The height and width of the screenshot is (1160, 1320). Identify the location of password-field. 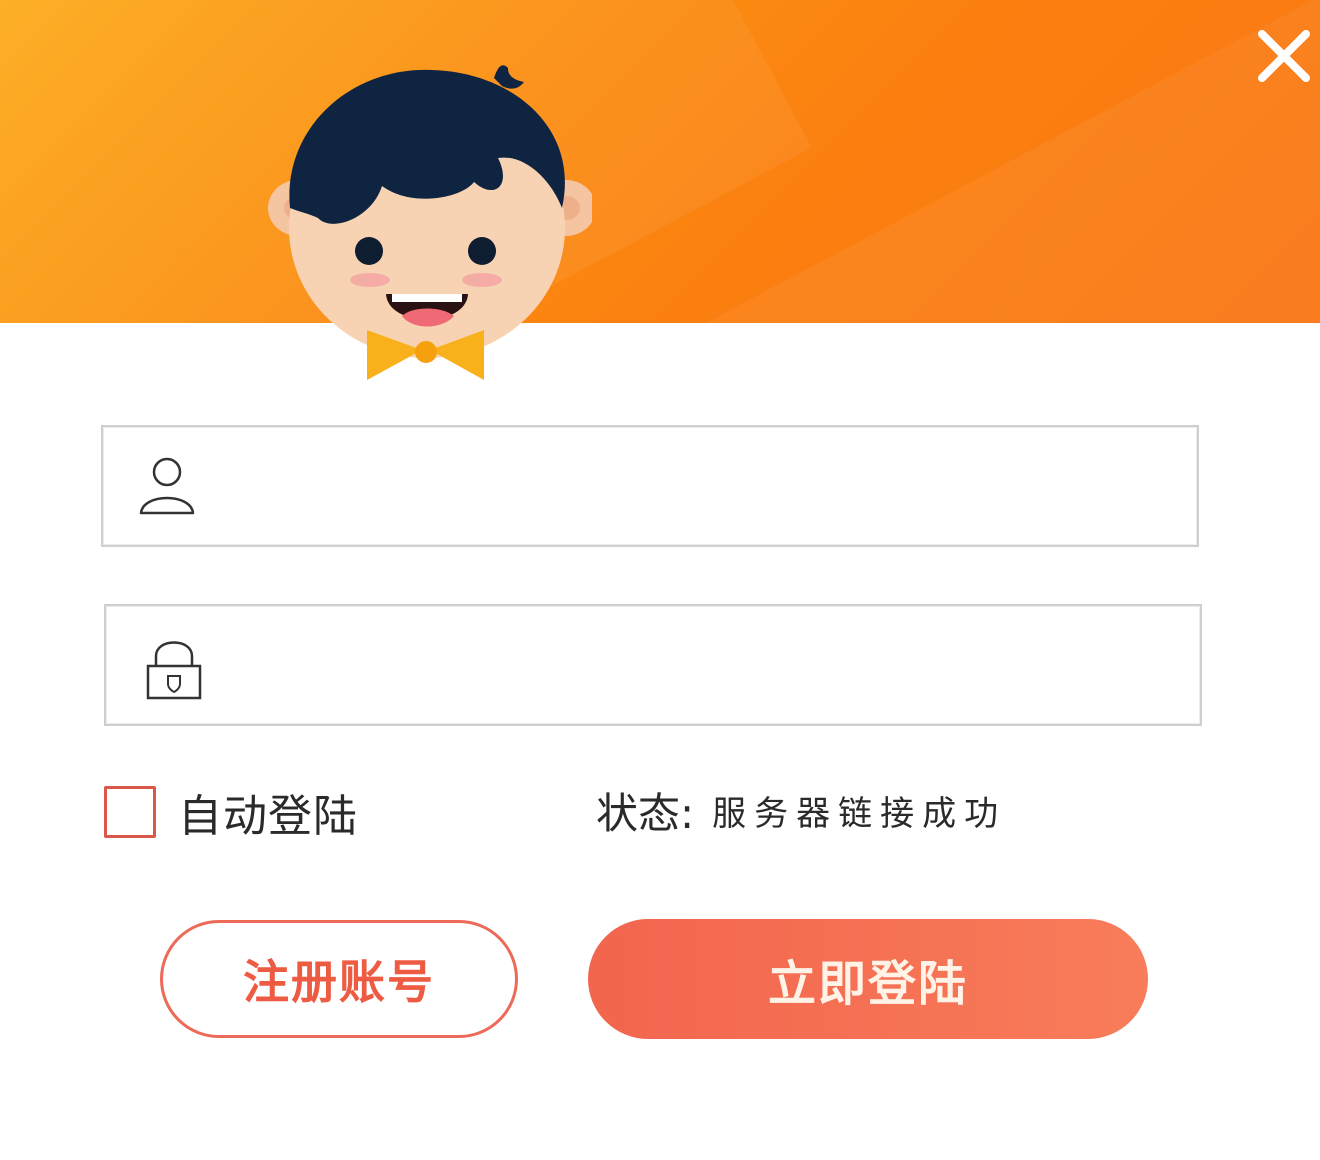
(653, 665).